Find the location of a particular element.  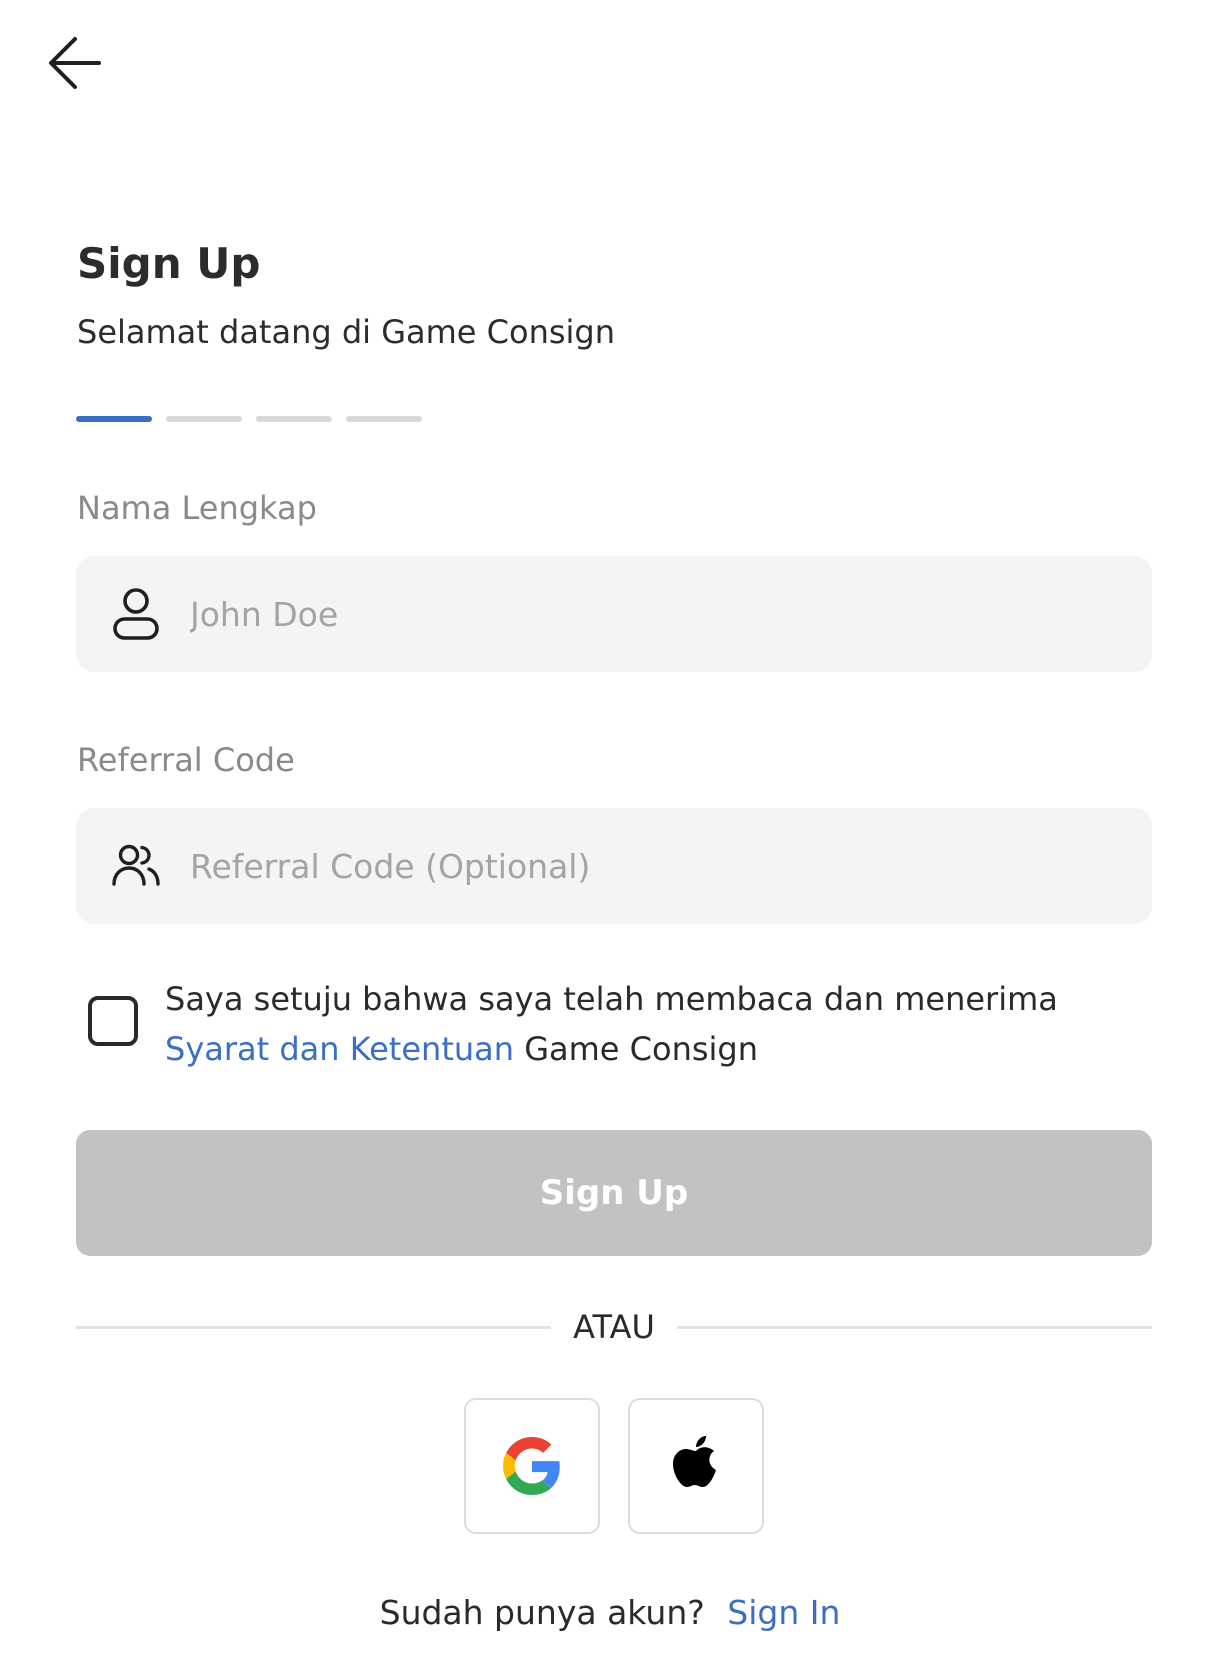

back-button is located at coordinates (75, 63).